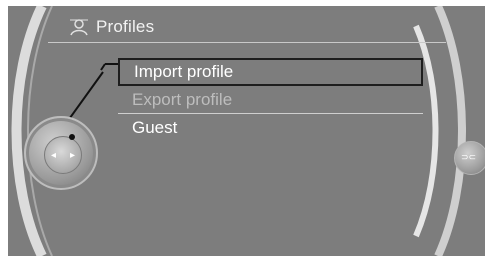 Image resolution: width=485 pixels, height=262 pixels. I want to click on controller-knob: ◂ ▸, so click(63, 154).